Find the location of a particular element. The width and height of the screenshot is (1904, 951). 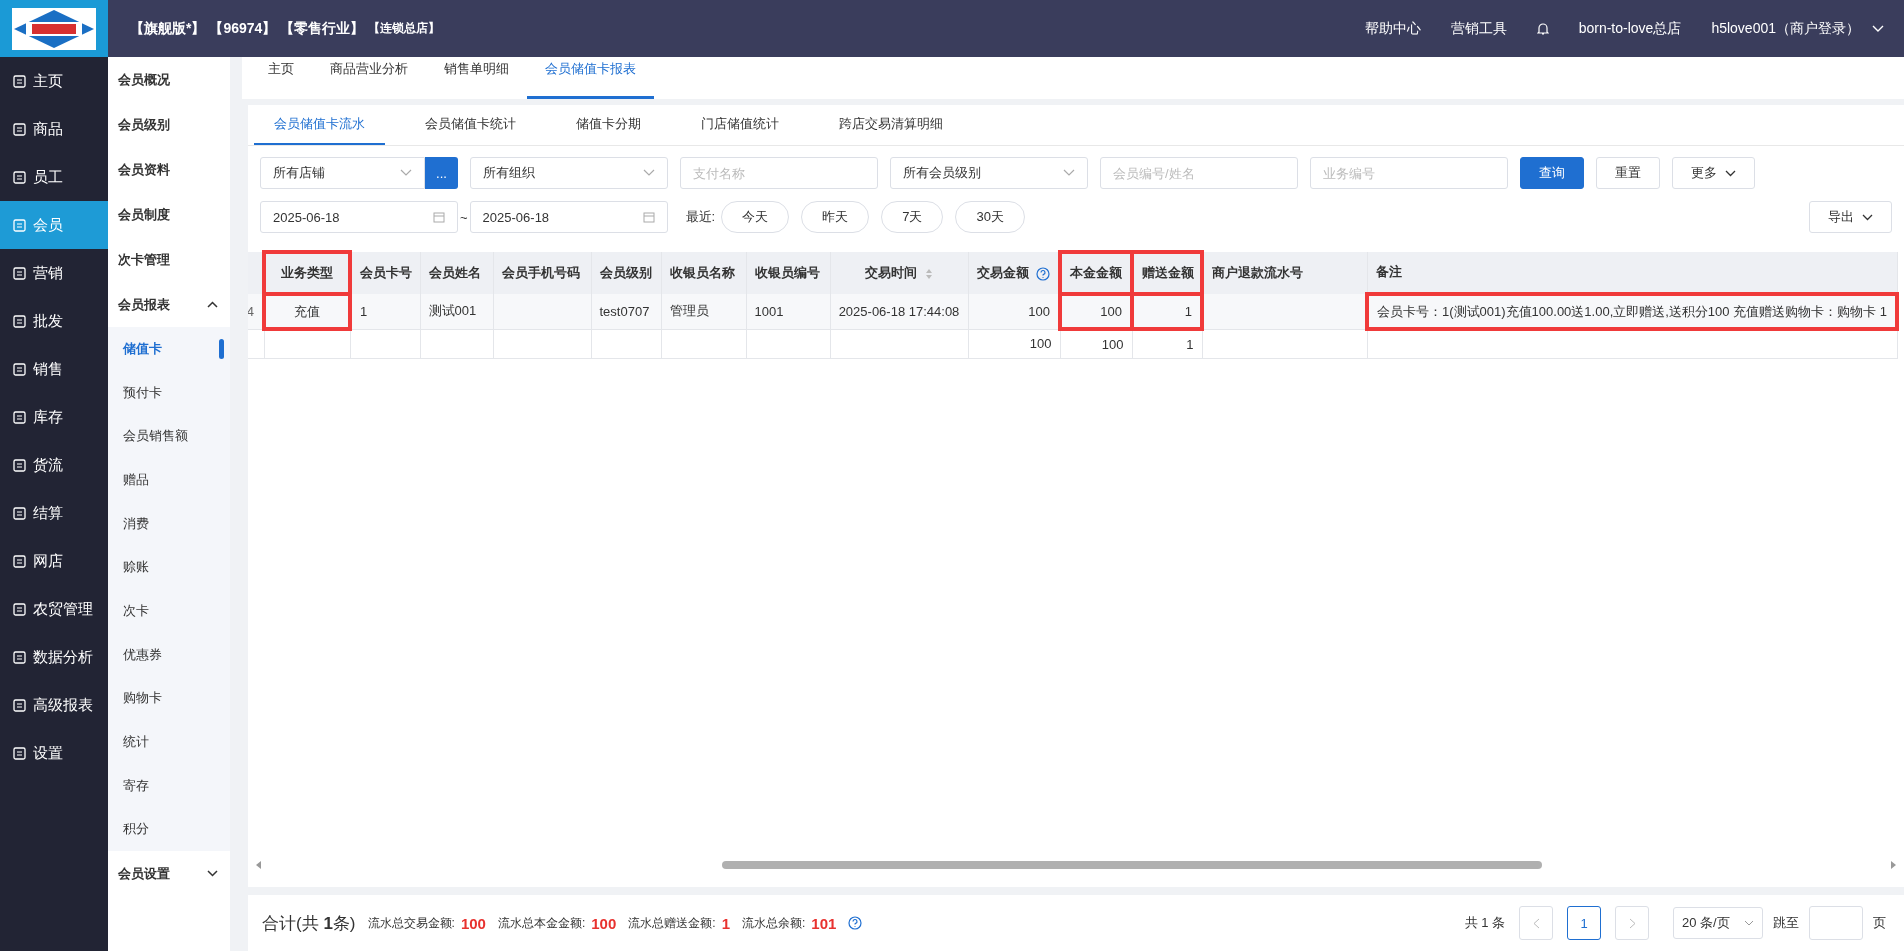

input-field: 业务编号 is located at coordinates (1409, 173).